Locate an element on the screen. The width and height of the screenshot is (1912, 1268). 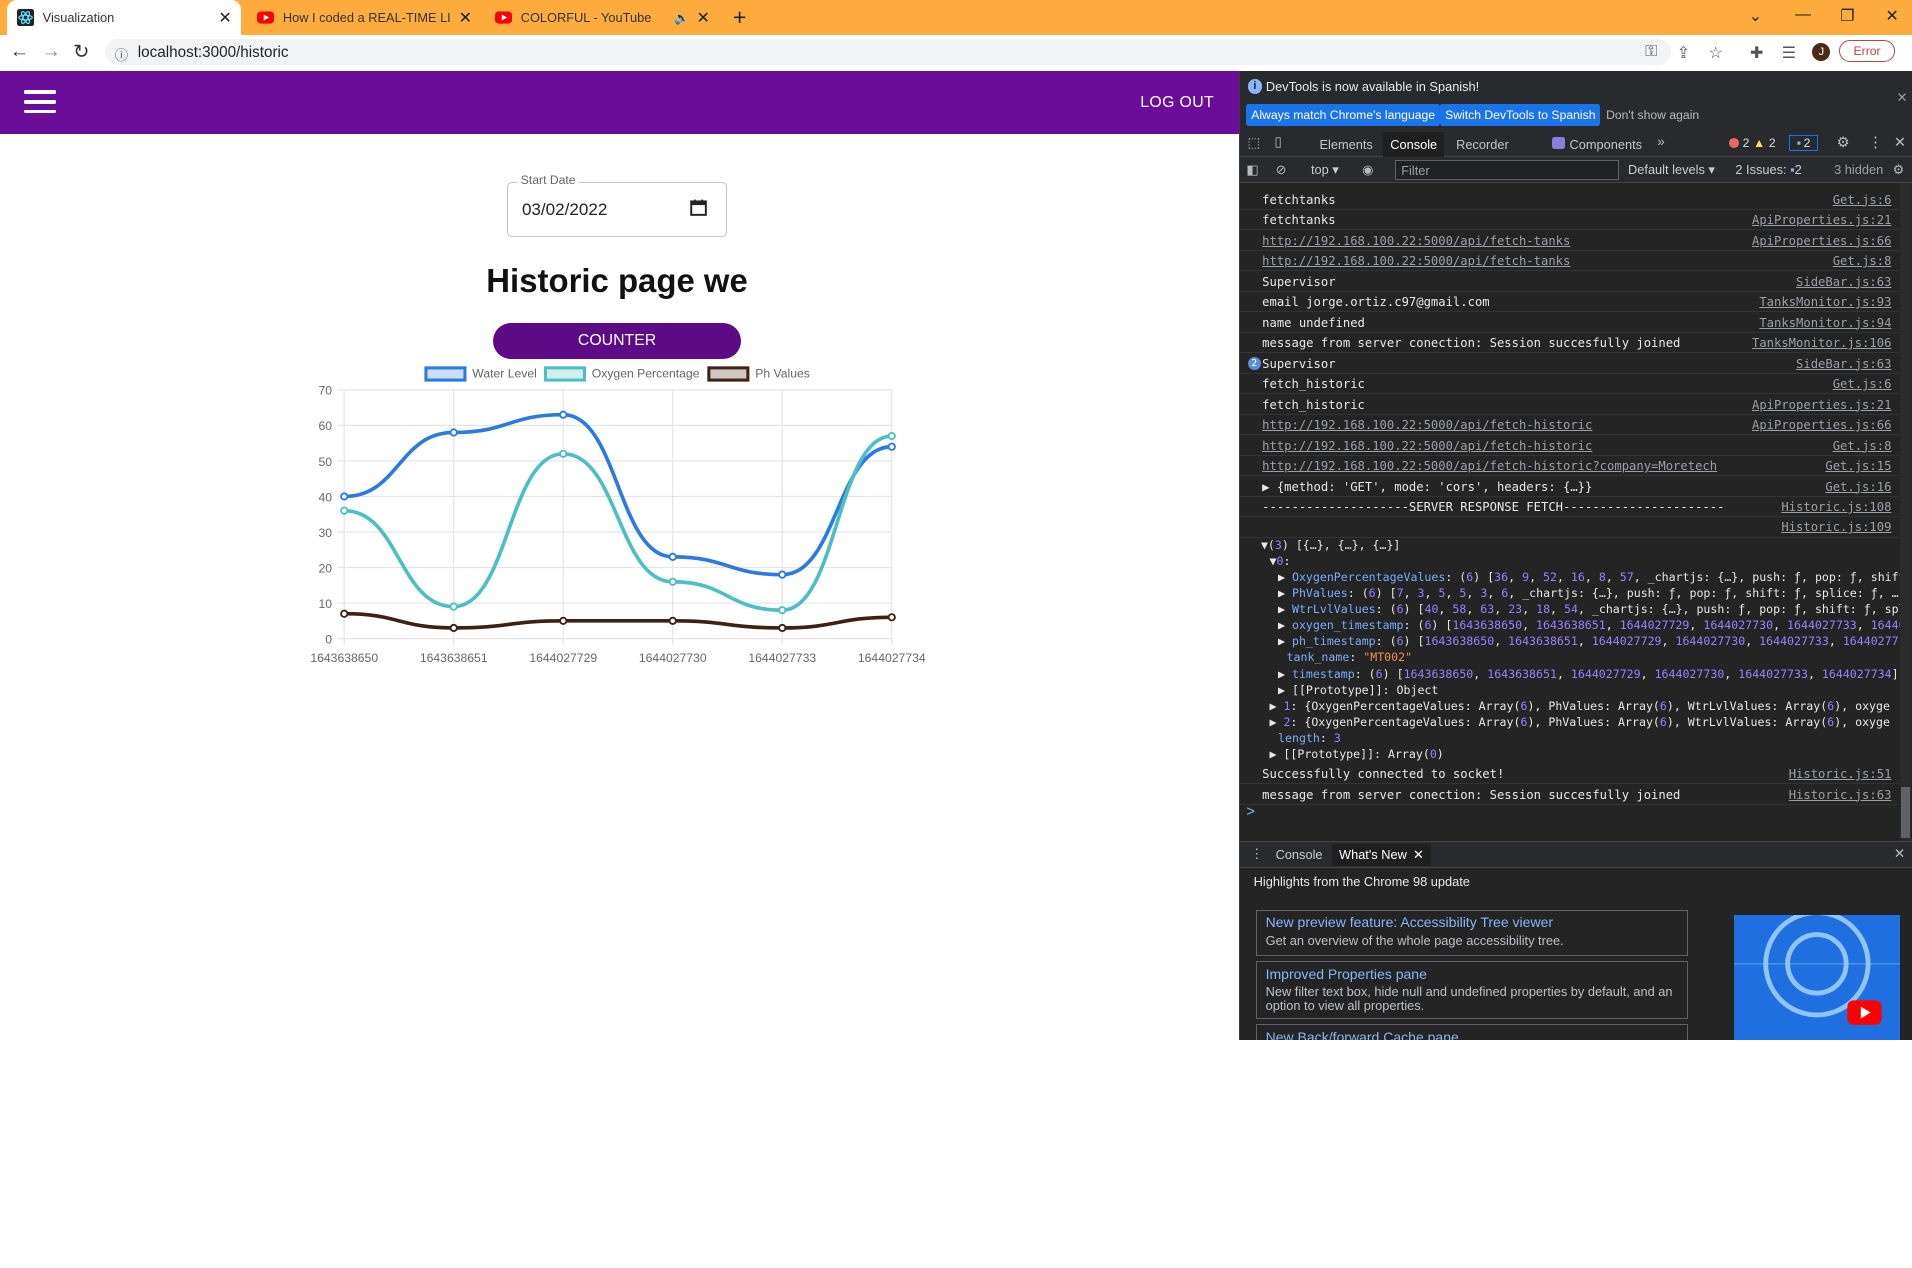
log-source-link: Get.js:15 is located at coordinates (1858, 466).